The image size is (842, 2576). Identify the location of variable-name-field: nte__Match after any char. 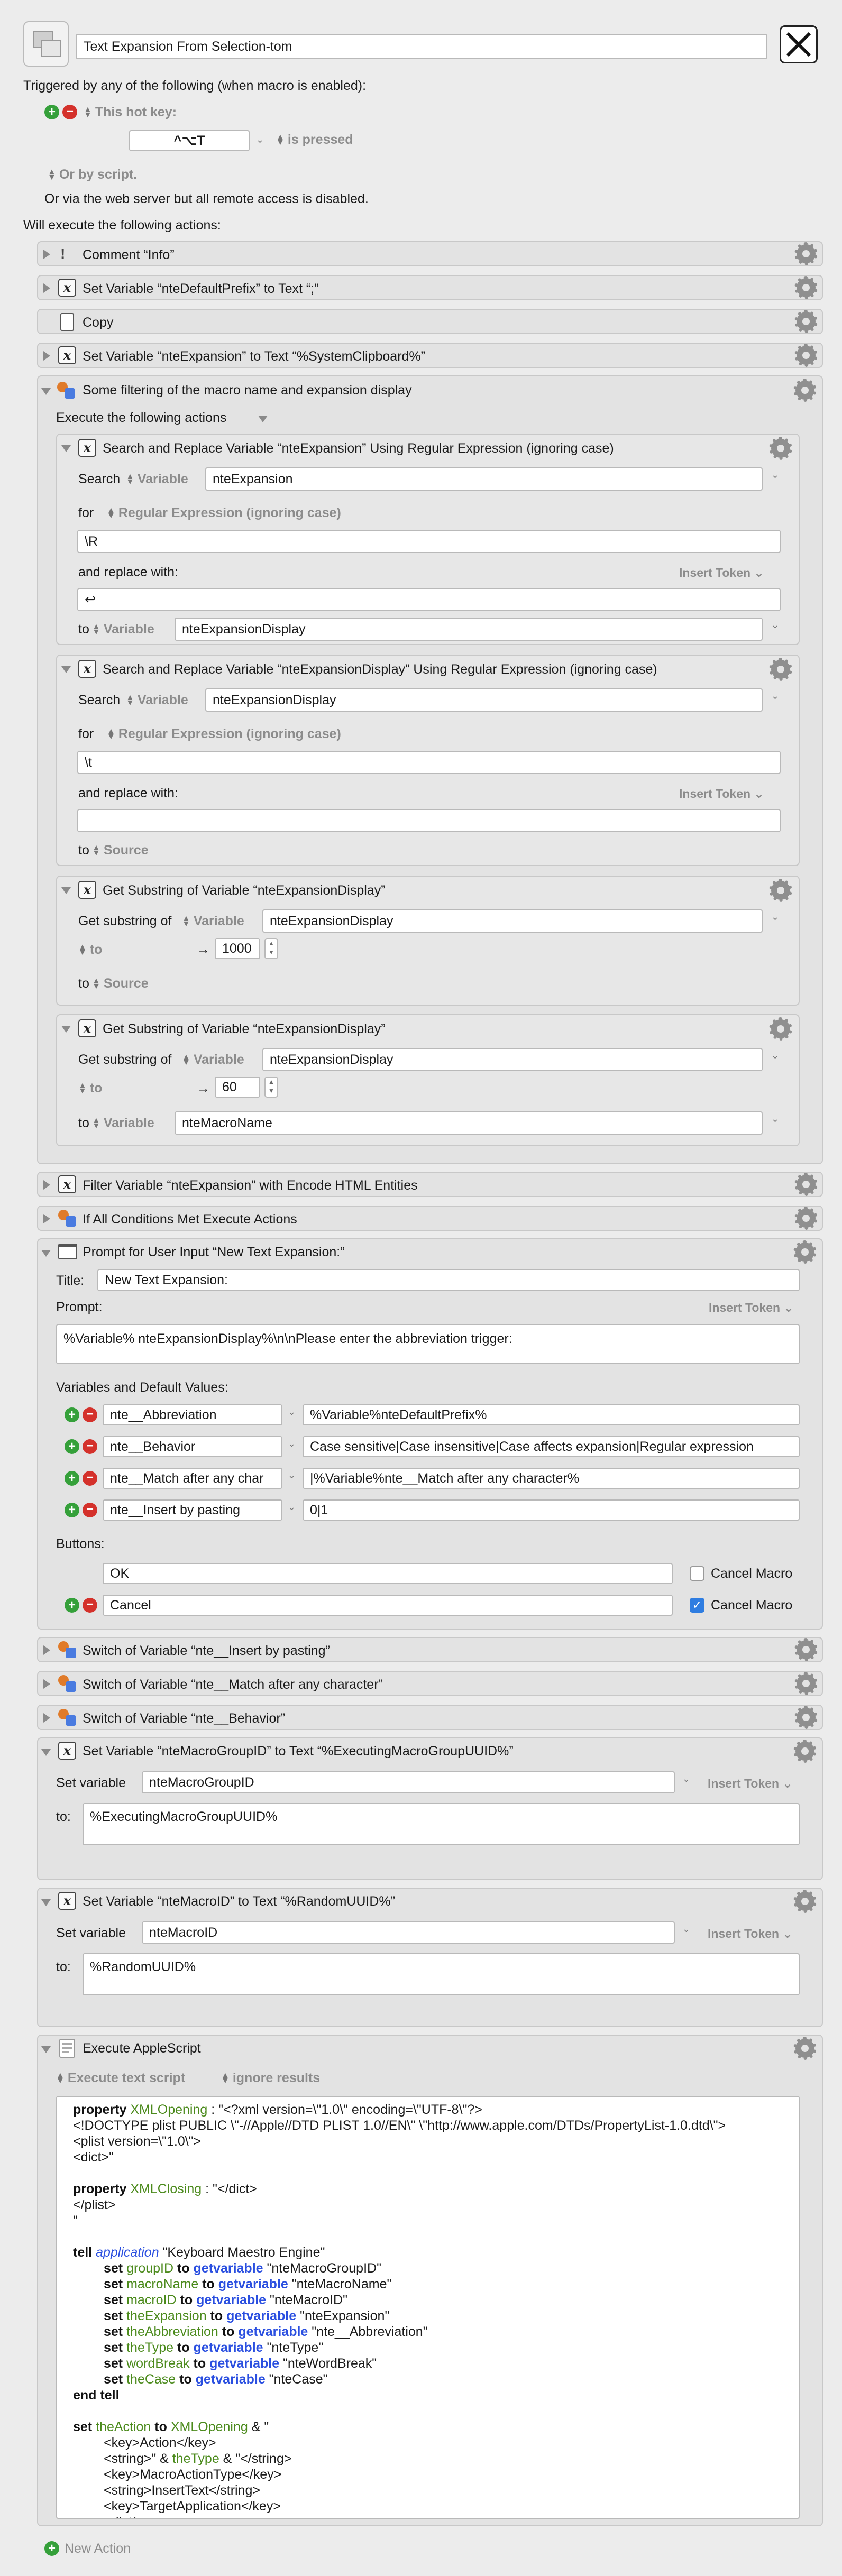
(192, 1478).